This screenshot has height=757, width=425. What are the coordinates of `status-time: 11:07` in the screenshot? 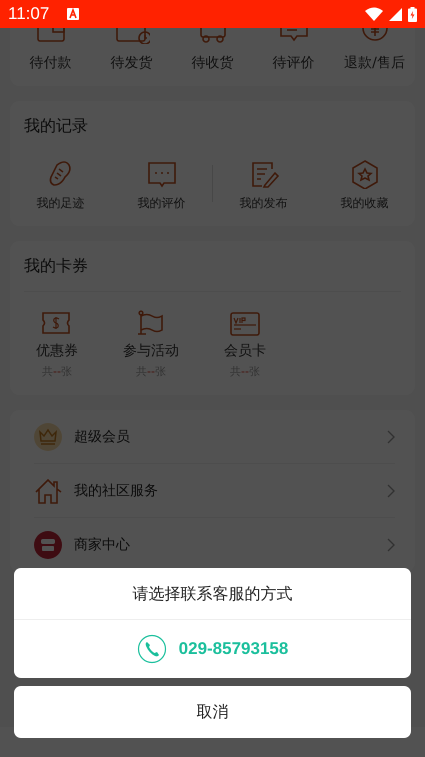 It's located at (29, 14).